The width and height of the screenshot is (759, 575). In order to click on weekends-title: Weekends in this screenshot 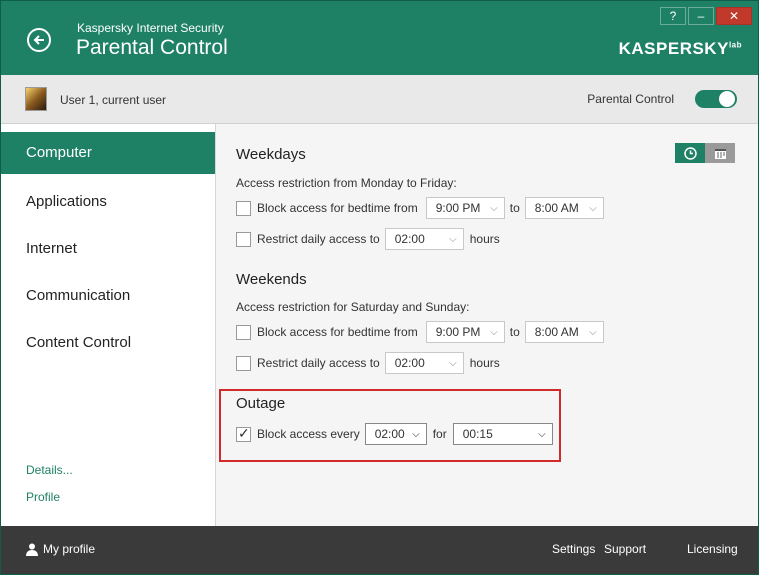, I will do `click(271, 279)`.